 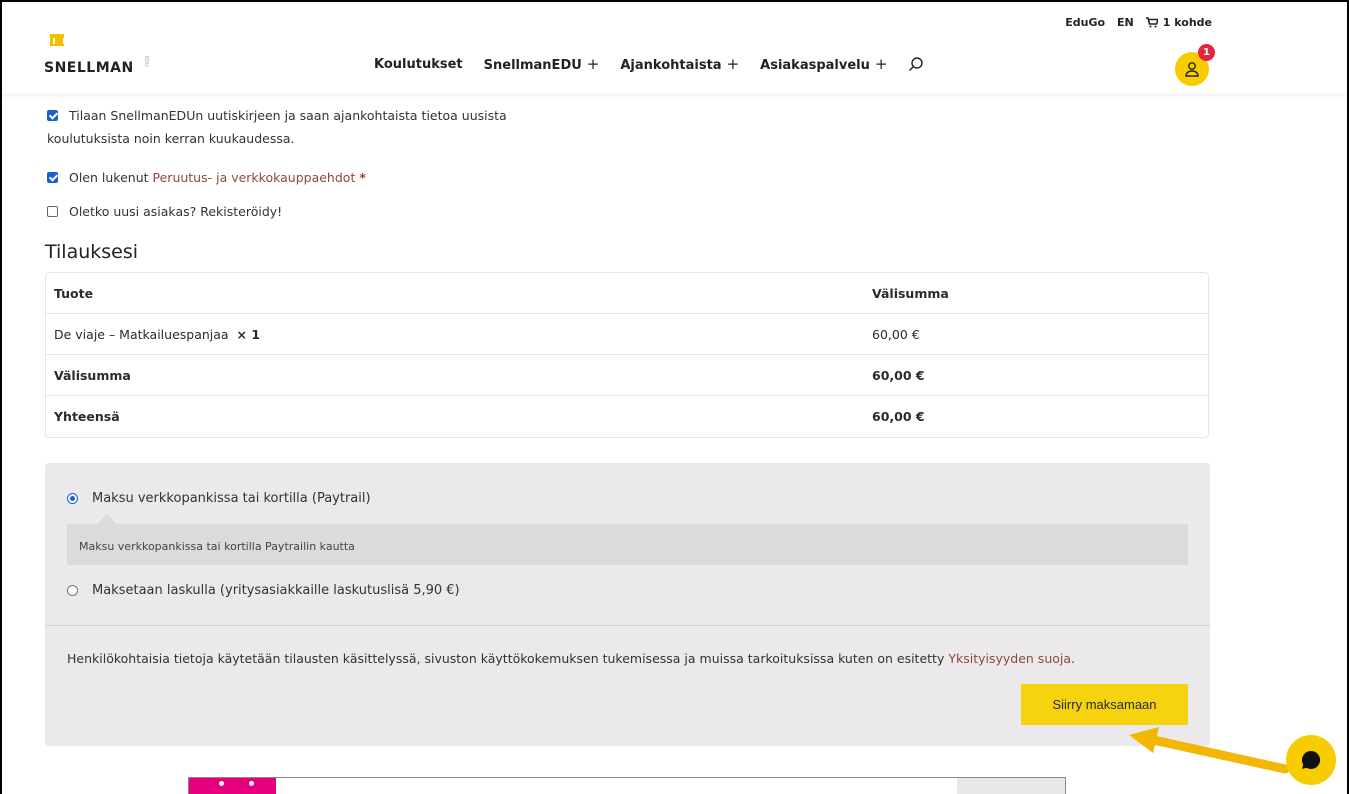 I want to click on chat-icon, so click(x=1311, y=759).